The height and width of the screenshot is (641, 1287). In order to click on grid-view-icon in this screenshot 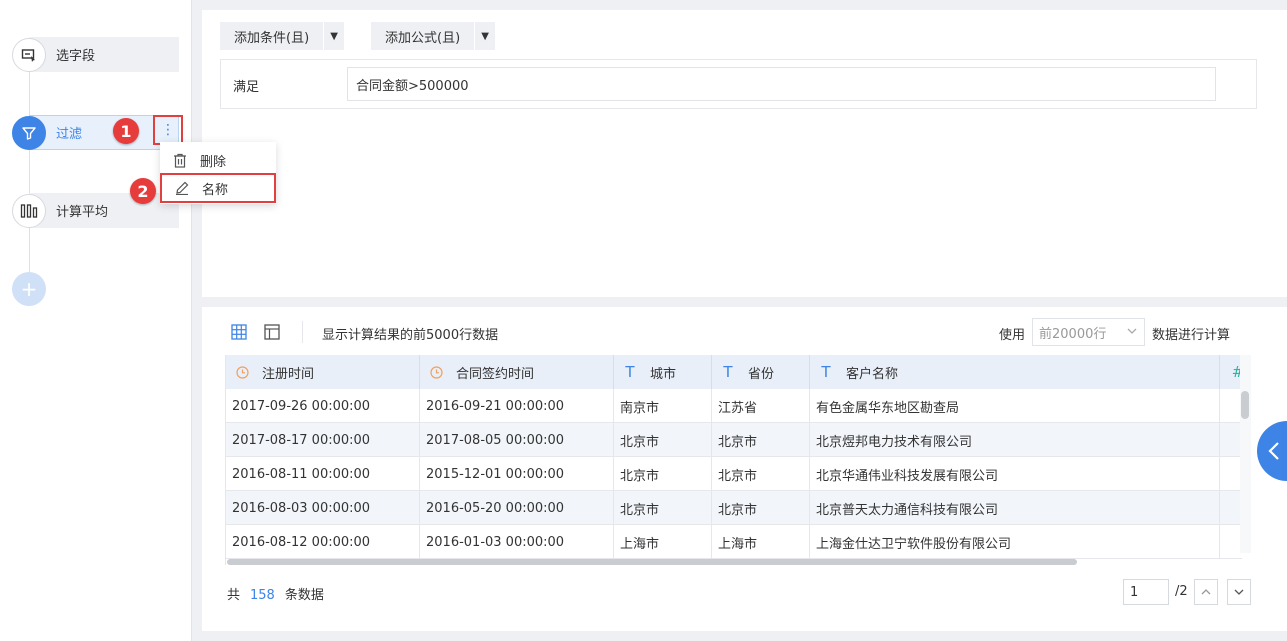, I will do `click(239, 332)`.